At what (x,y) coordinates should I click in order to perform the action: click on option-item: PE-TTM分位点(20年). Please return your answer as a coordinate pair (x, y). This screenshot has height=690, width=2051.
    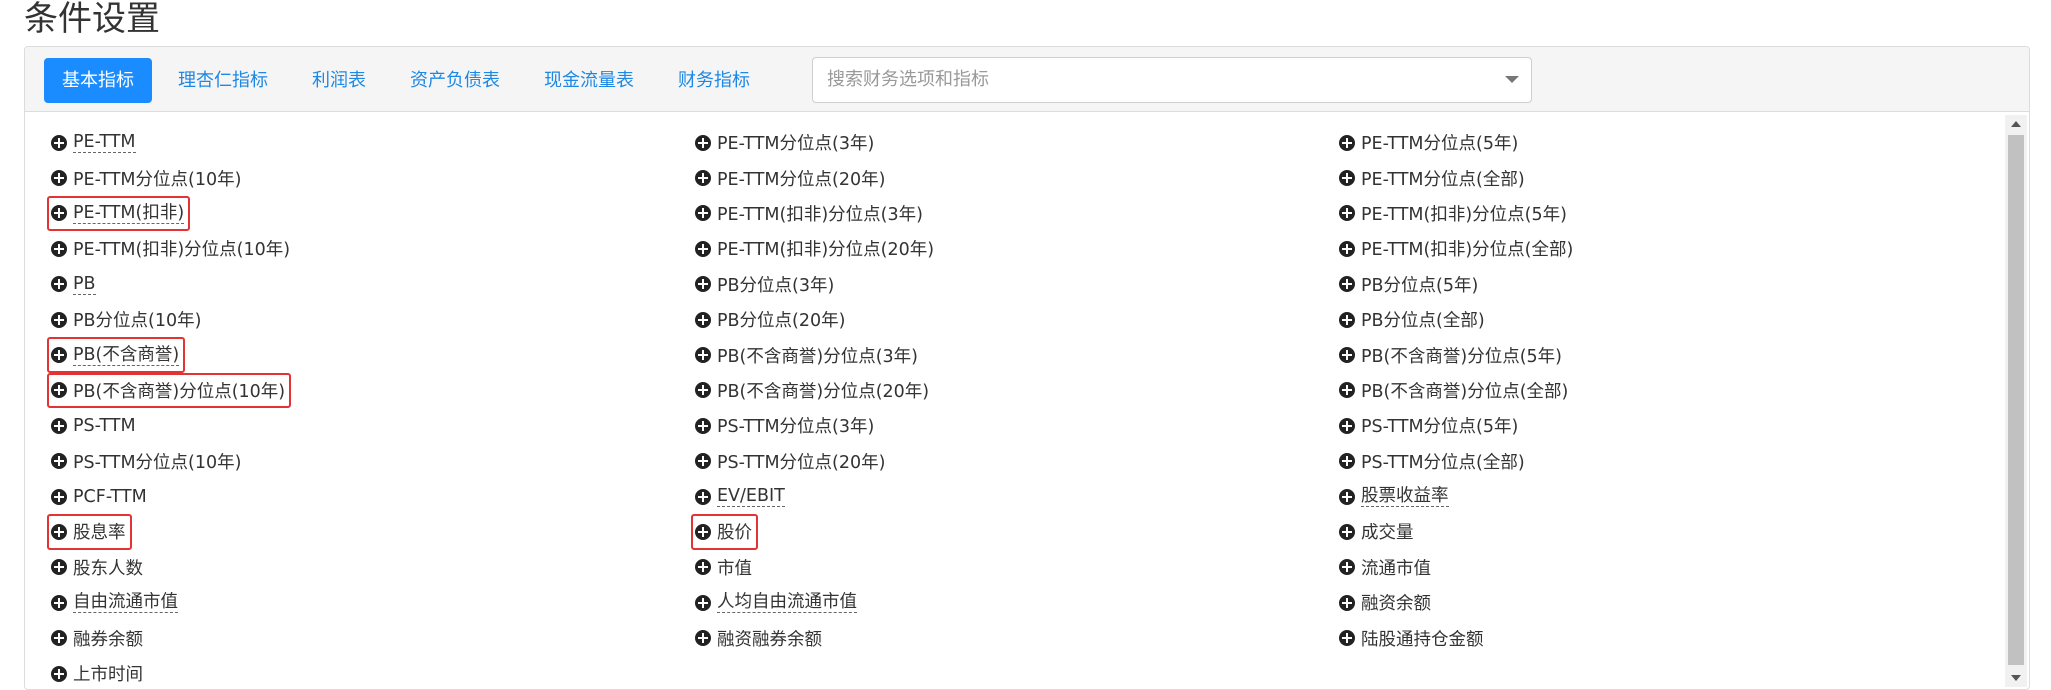
    Looking at the image, I should click on (791, 177).